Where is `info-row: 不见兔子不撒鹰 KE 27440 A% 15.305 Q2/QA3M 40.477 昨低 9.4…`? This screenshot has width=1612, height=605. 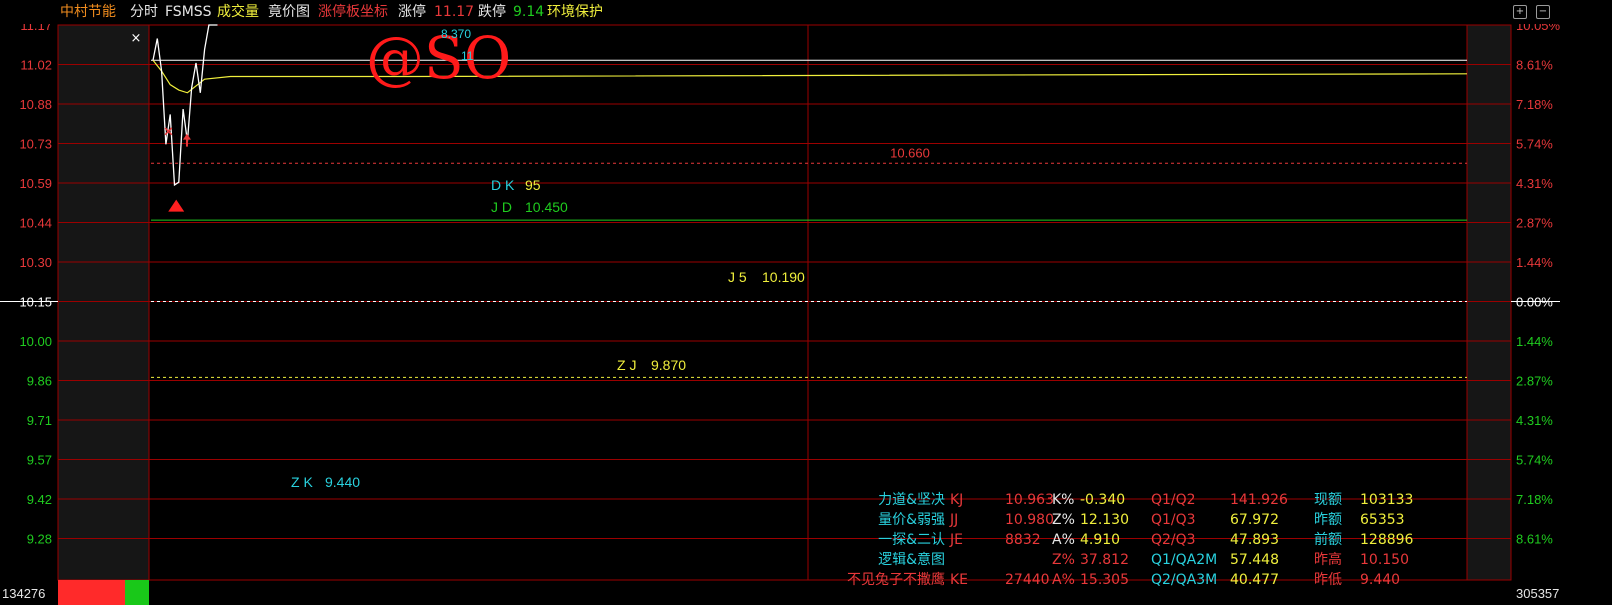
info-row: 不见兔子不撒鹰 KE 27440 A% 15.305 Q2/QA3M 40.477 昨低 9.4… is located at coordinates (1161, 580).